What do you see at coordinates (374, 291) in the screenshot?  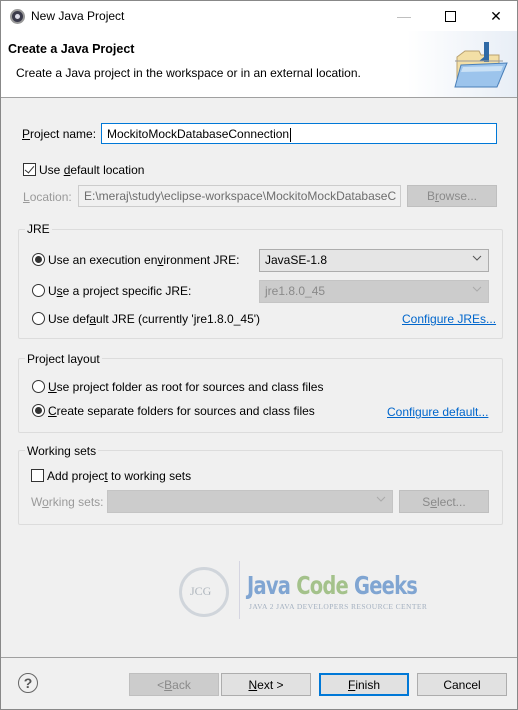 I see `project-jre-select: jre1.8.0_45` at bounding box center [374, 291].